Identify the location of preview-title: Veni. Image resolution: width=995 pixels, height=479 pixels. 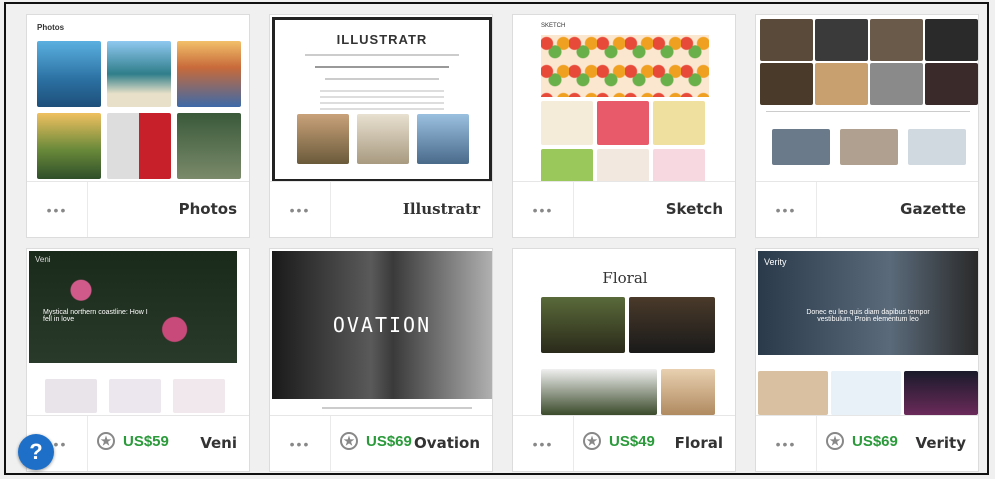
(43, 259).